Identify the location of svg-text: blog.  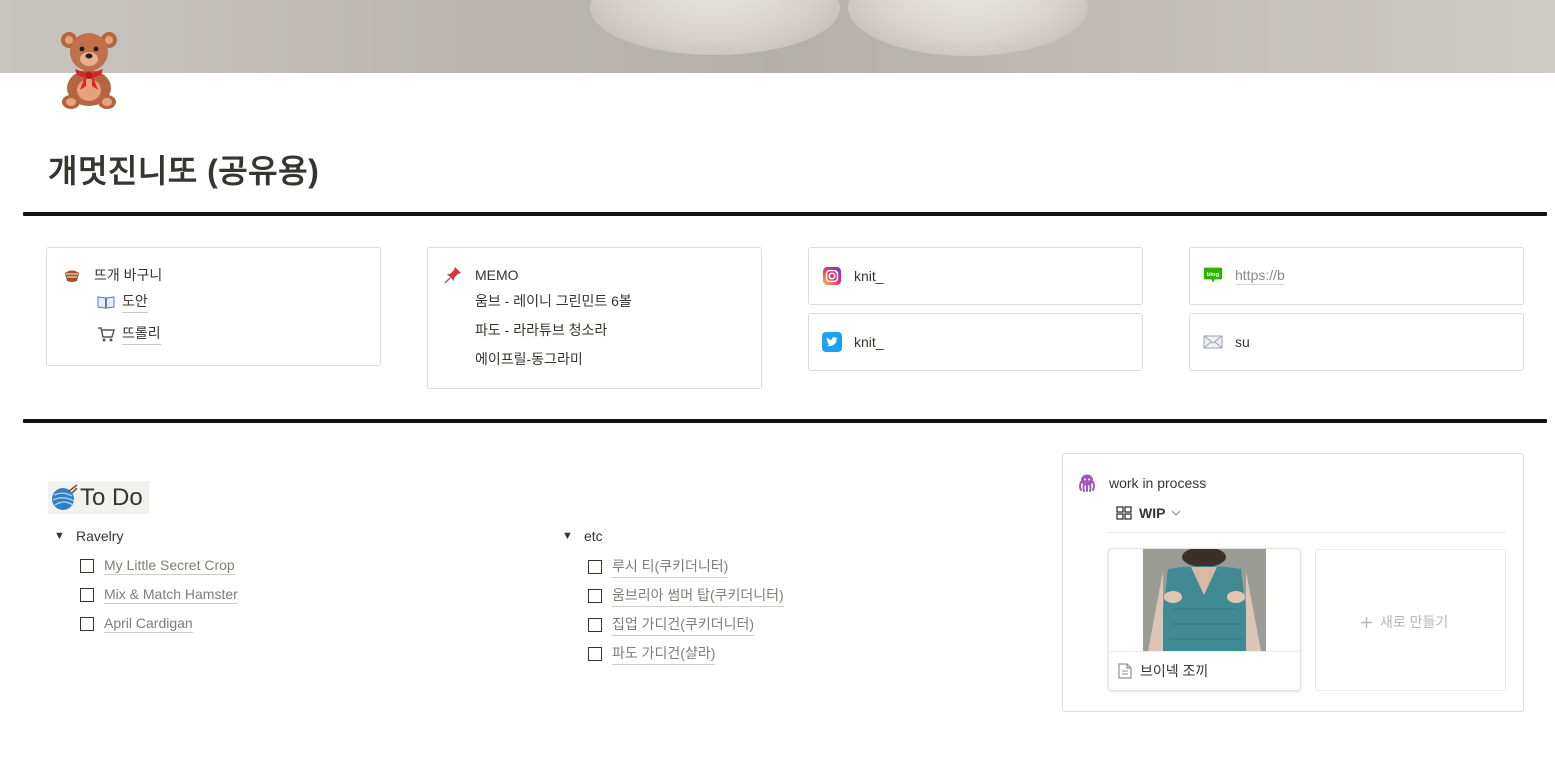
(1213, 275).